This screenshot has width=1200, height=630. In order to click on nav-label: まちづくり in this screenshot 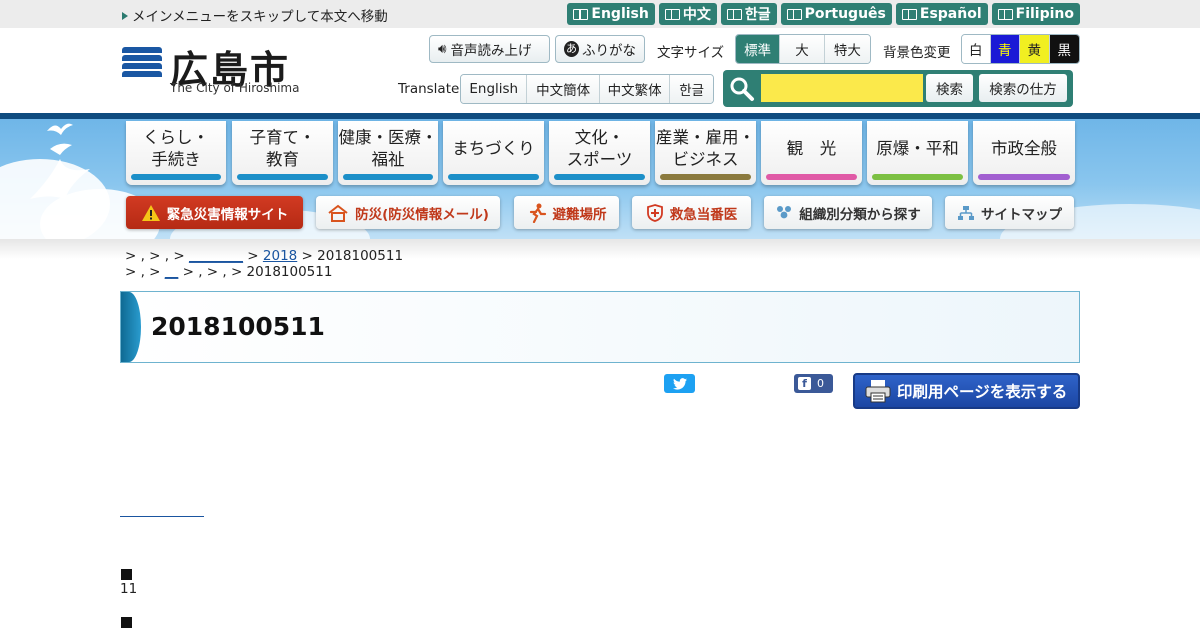, I will do `click(493, 148)`.